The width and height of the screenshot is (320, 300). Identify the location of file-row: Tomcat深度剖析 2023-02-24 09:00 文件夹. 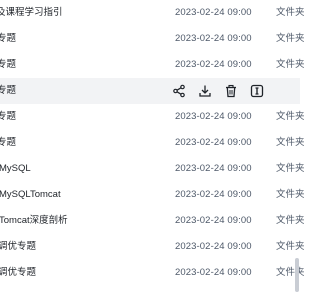
(152, 221).